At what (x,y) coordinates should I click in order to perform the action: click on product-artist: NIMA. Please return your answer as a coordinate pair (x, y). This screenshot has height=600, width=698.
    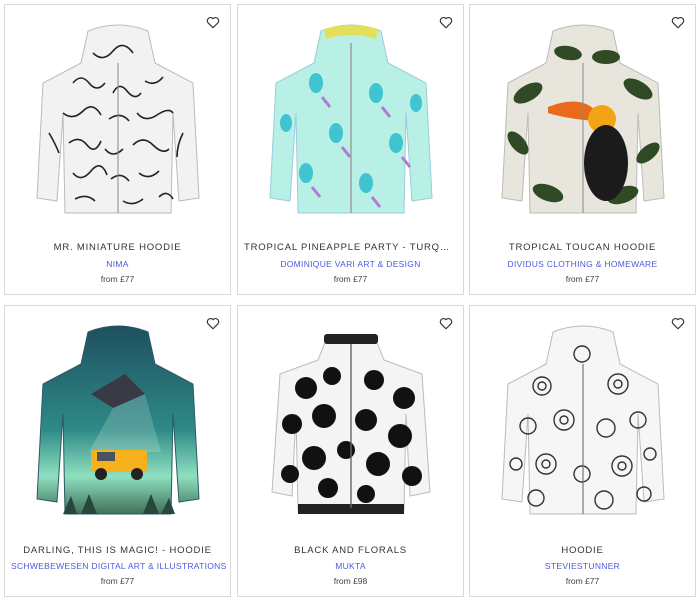
    Looking at the image, I should click on (117, 264).